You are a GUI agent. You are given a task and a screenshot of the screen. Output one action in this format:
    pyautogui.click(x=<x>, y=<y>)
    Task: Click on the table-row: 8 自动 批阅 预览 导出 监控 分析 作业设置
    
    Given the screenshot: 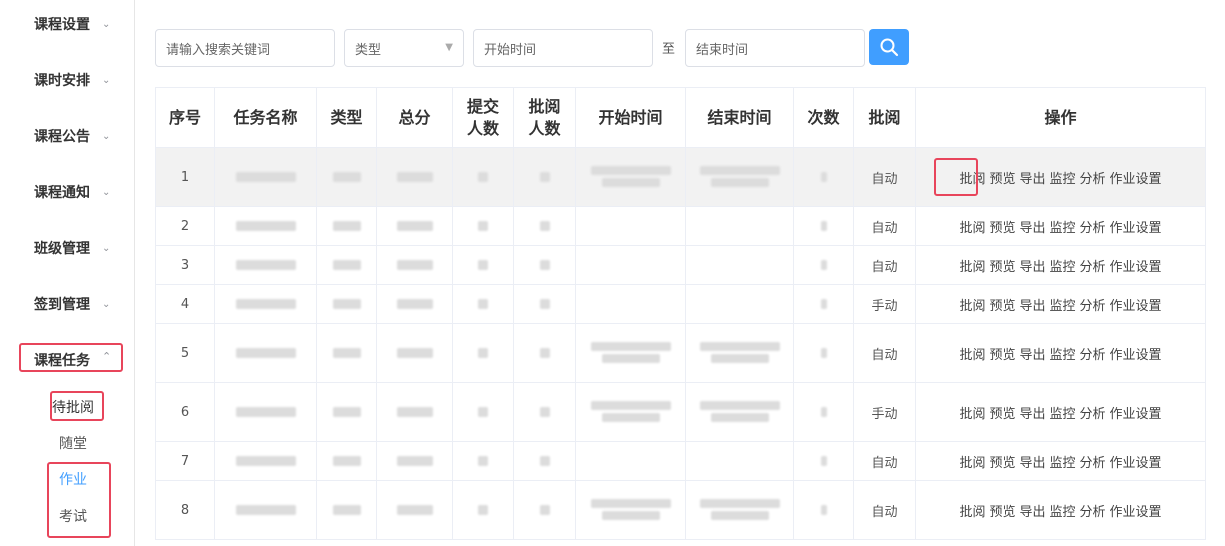 What is the action you would take?
    pyautogui.click(x=680, y=510)
    